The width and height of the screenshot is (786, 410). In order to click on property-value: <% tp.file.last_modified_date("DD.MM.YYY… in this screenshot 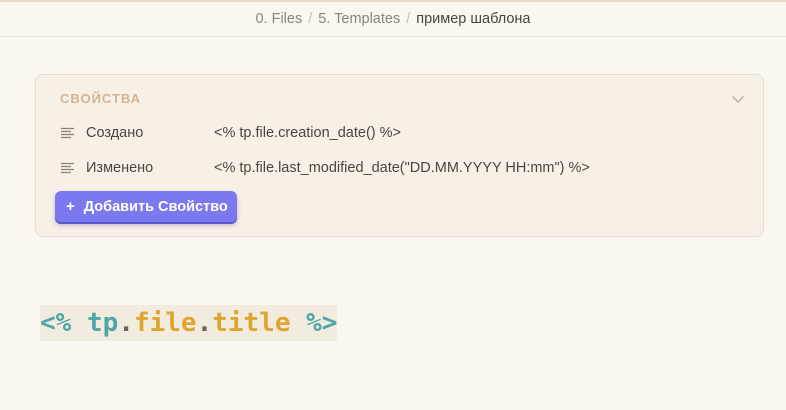, I will do `click(402, 168)`.